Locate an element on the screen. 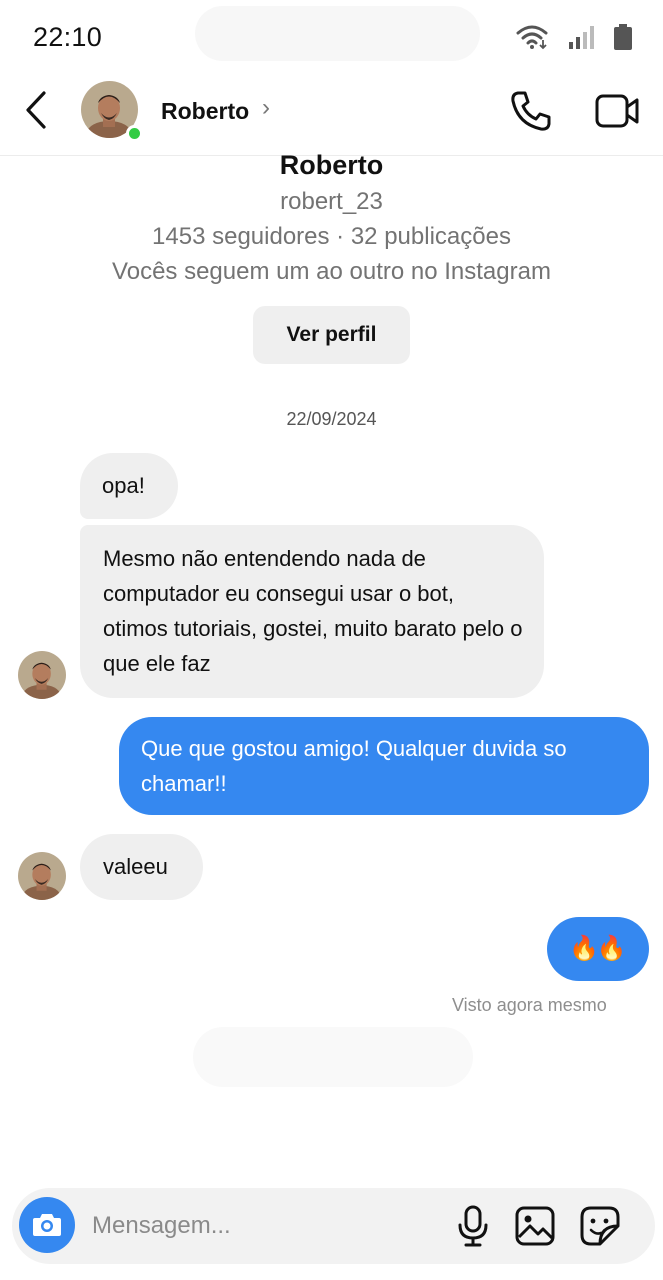 This screenshot has width=663, height=1280. chat-header: Roberto › is located at coordinates (331, 116).